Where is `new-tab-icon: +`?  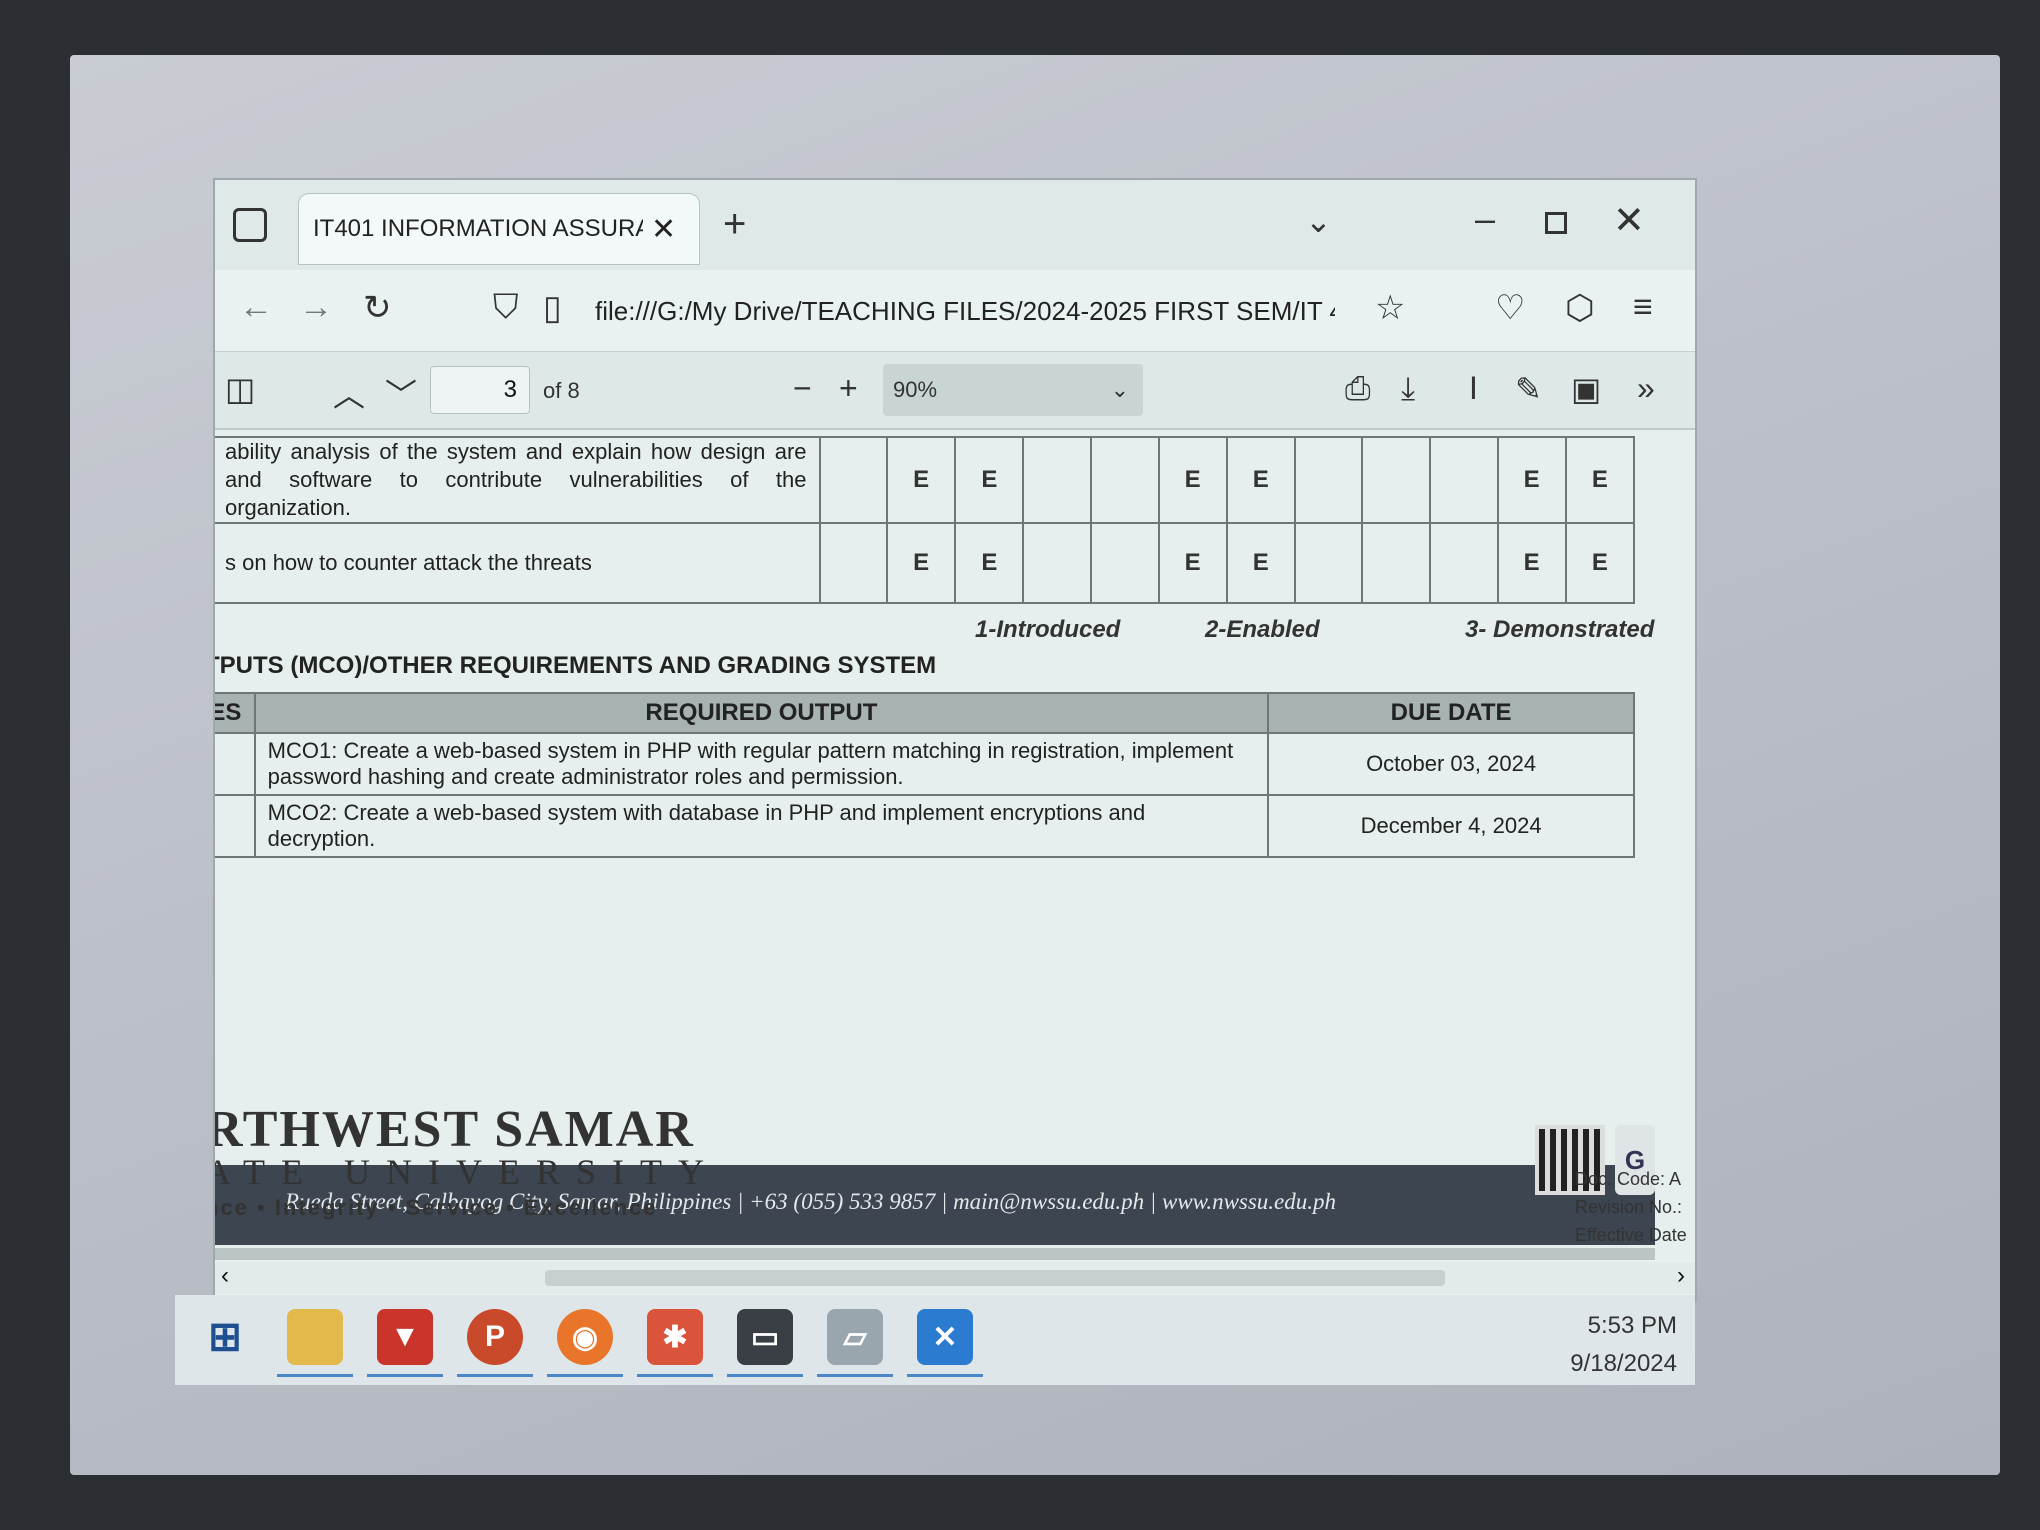
new-tab-icon: + is located at coordinates (734, 224).